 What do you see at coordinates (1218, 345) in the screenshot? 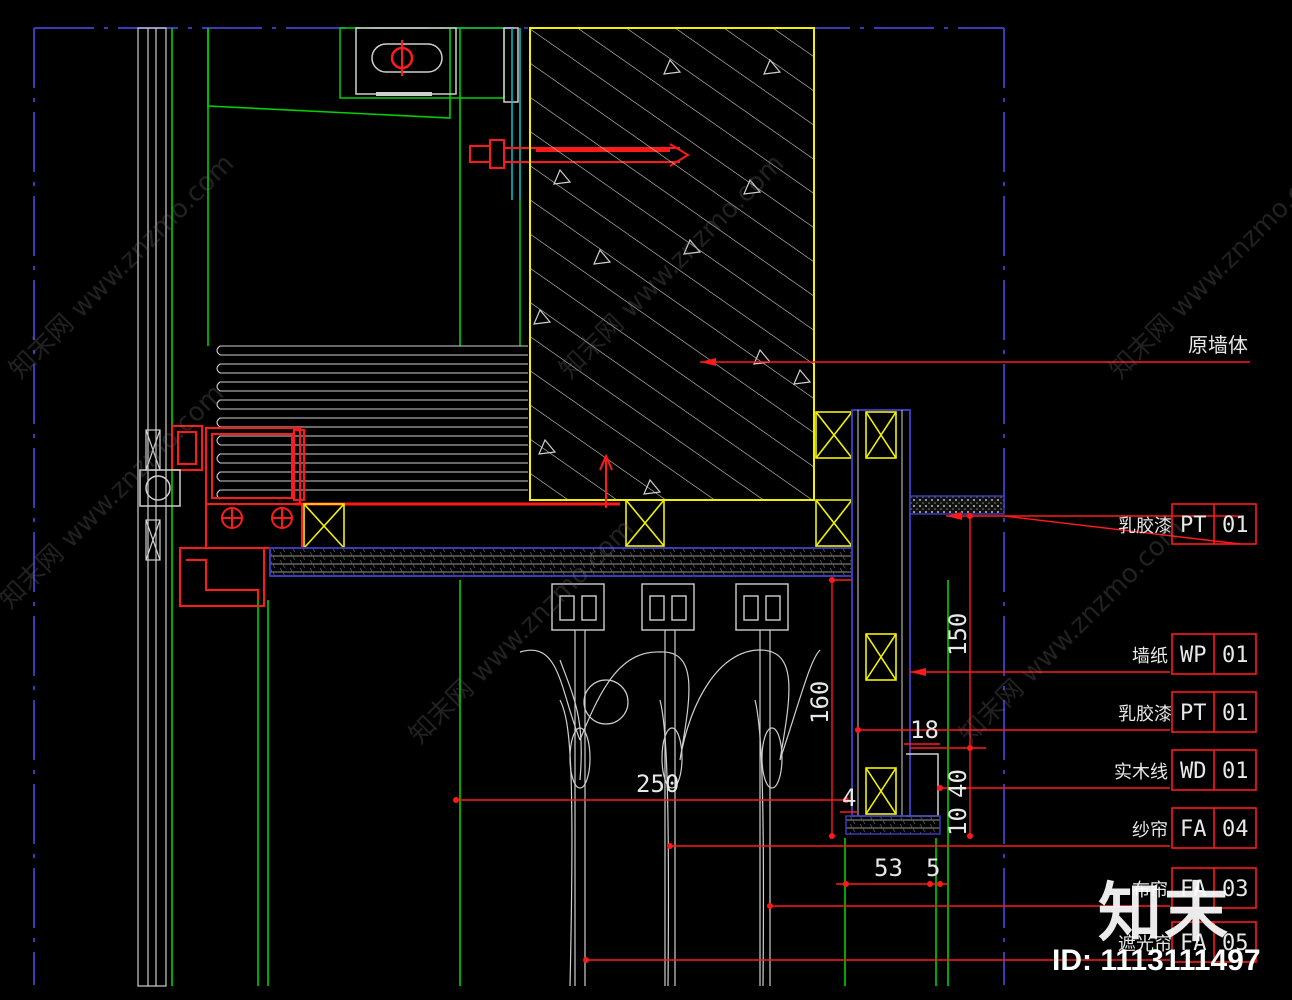
I see `wall-label: 原墙体` at bounding box center [1218, 345].